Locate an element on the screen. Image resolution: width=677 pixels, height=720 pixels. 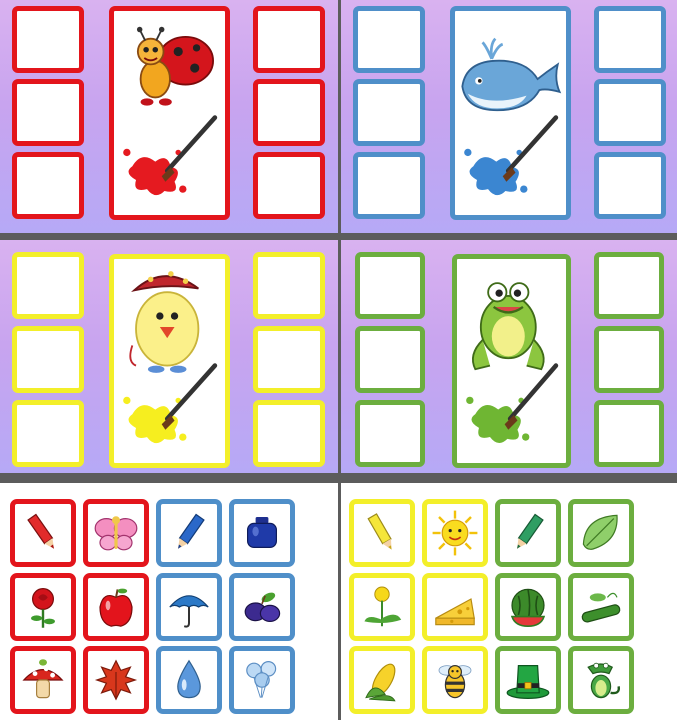
card-balloons is located at coordinates (262, 680).